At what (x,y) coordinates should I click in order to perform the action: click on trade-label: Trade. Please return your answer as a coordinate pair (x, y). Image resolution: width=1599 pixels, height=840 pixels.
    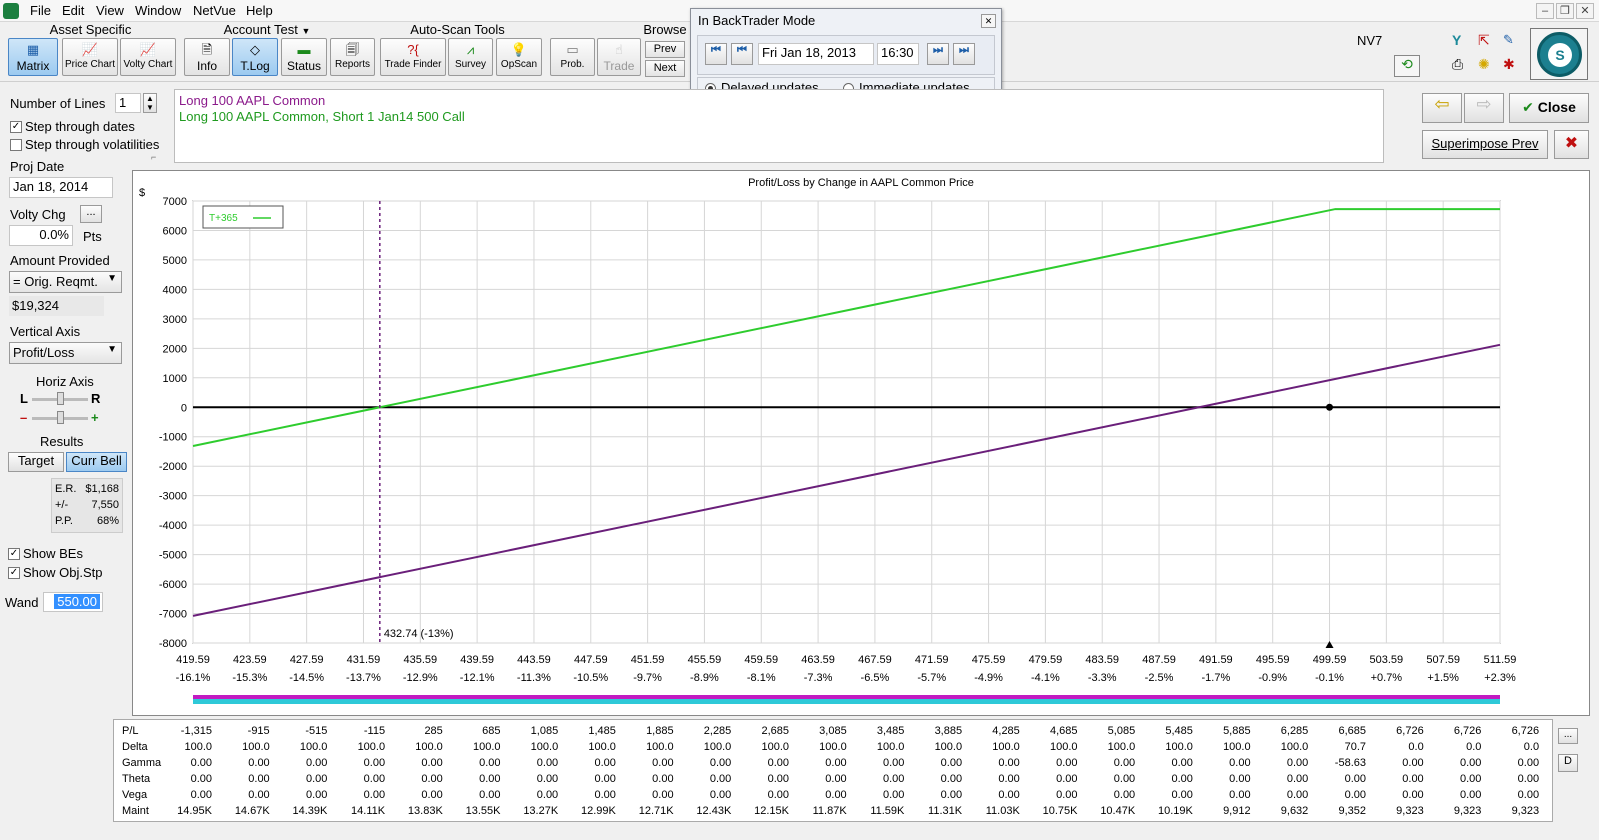
    Looking at the image, I should click on (619, 66).